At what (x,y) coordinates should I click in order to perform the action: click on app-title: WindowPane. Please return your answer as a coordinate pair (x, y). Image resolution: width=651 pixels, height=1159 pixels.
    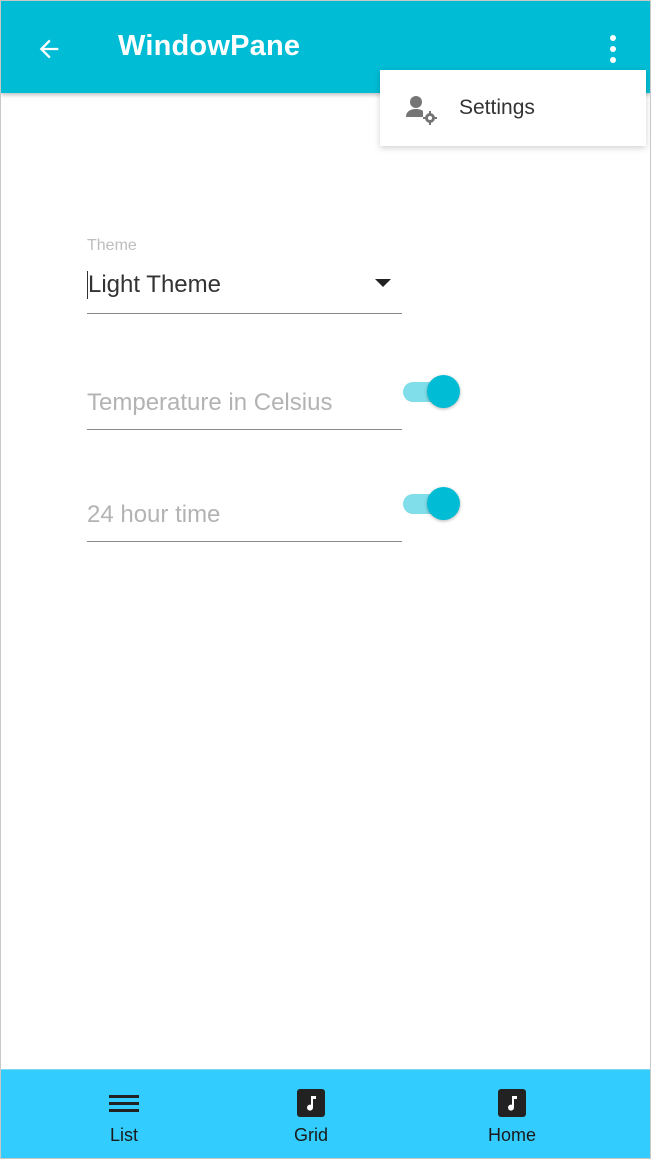
    Looking at the image, I should click on (209, 46).